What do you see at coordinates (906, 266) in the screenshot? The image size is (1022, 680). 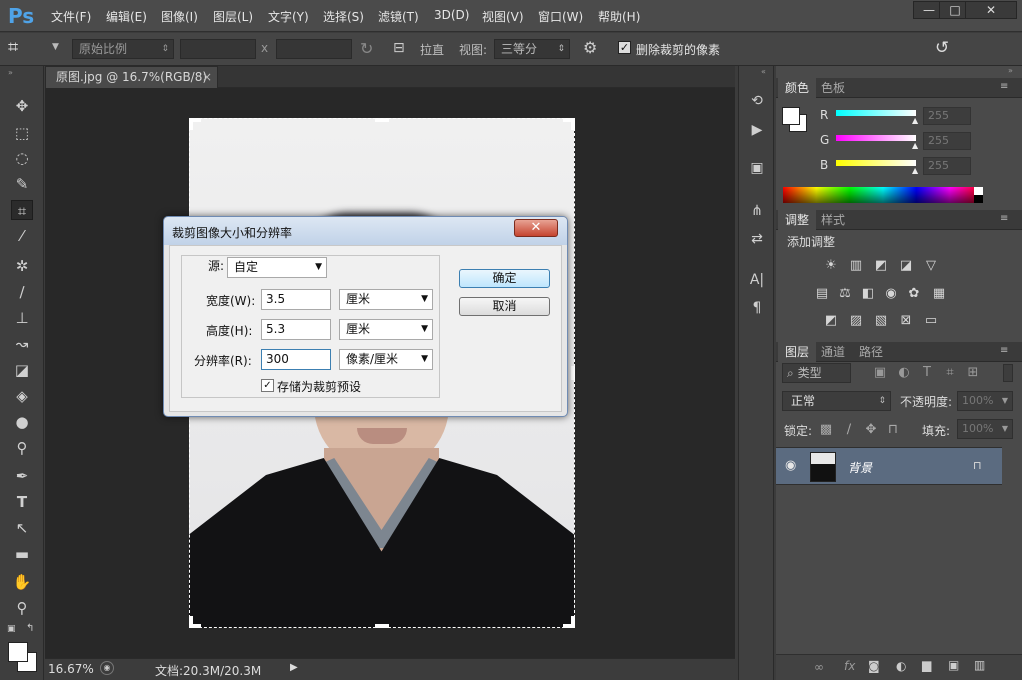 I see `exposure-icon: ◪` at bounding box center [906, 266].